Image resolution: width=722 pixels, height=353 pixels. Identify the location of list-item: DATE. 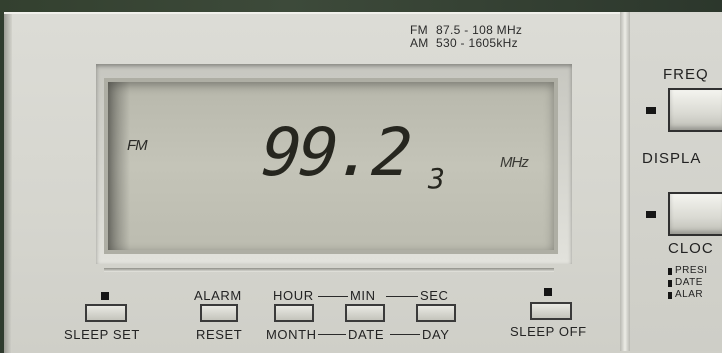
(688, 283).